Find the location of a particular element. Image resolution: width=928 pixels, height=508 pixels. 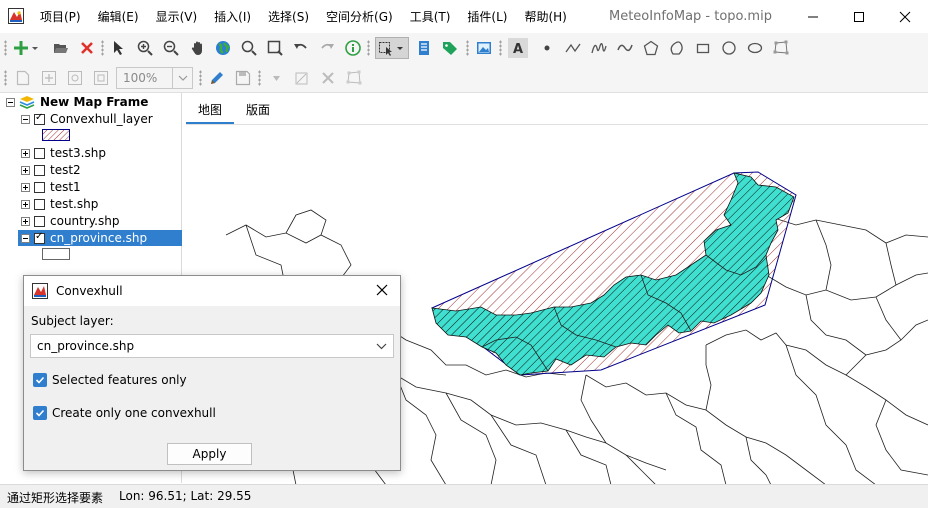

single-convexhull-checkbox is located at coordinates (40, 413).